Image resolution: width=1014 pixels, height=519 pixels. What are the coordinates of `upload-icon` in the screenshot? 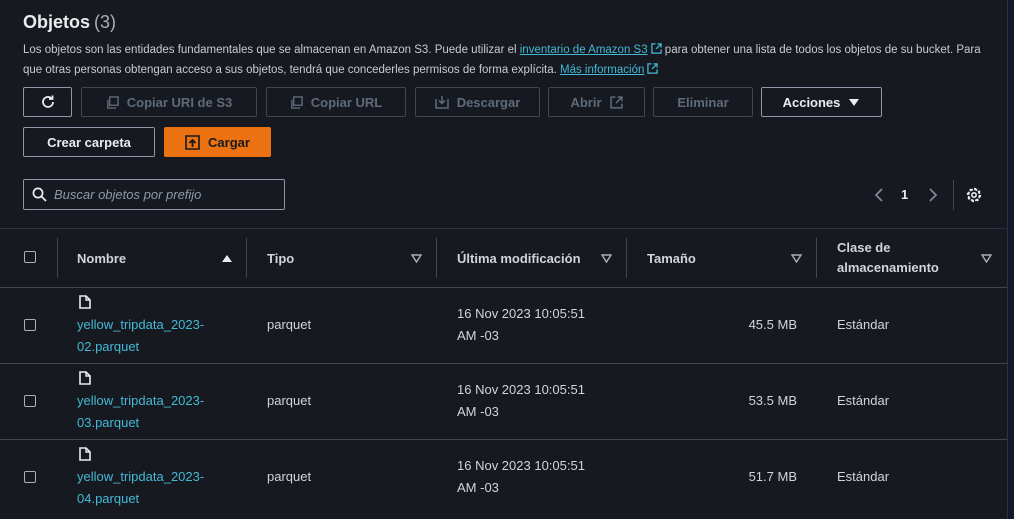 It's located at (192, 142).